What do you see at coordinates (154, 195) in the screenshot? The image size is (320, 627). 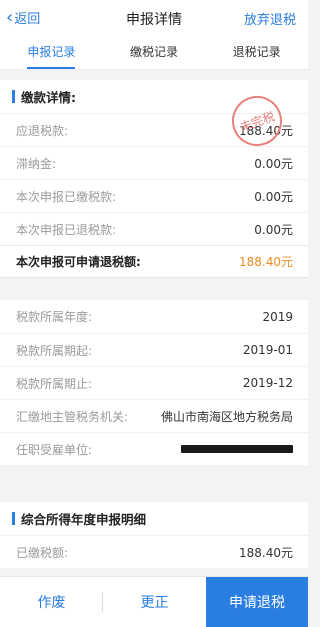 I see `paid-tax-row: 本次申报已缴税款: 0.00元` at bounding box center [154, 195].